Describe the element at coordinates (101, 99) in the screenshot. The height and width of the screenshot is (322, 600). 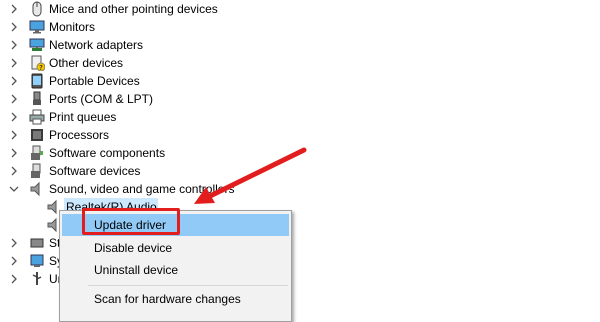
I see `tree-item-label: Ports (COM & LPT)` at that location.